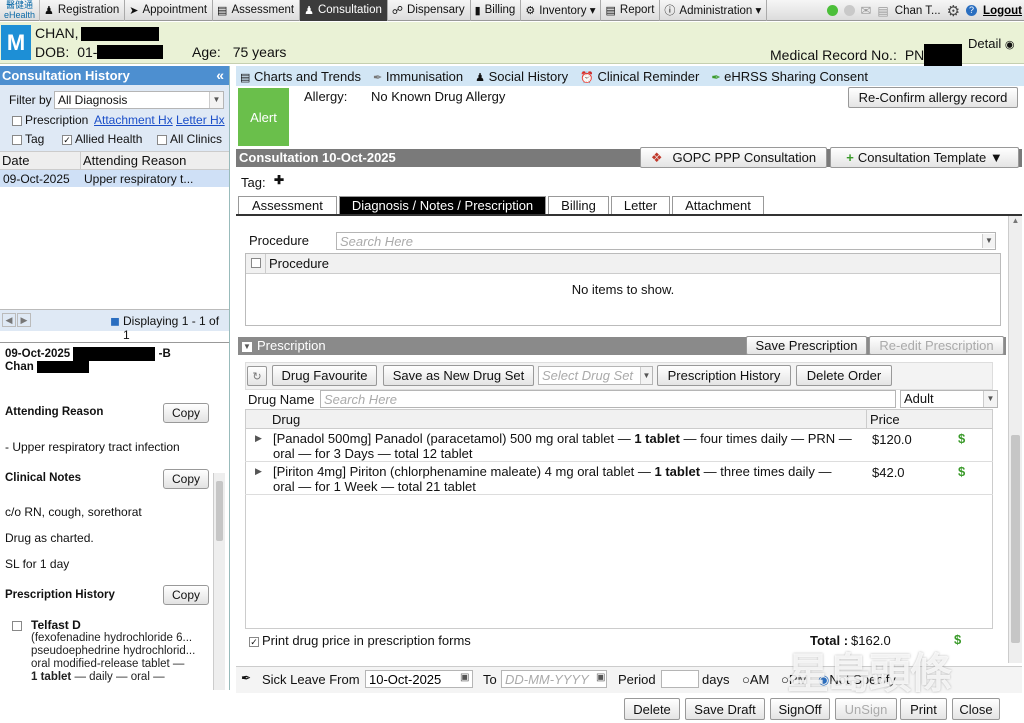 The height and width of the screenshot is (723, 1024). I want to click on copy-attending-reason-button: Copy, so click(186, 413).